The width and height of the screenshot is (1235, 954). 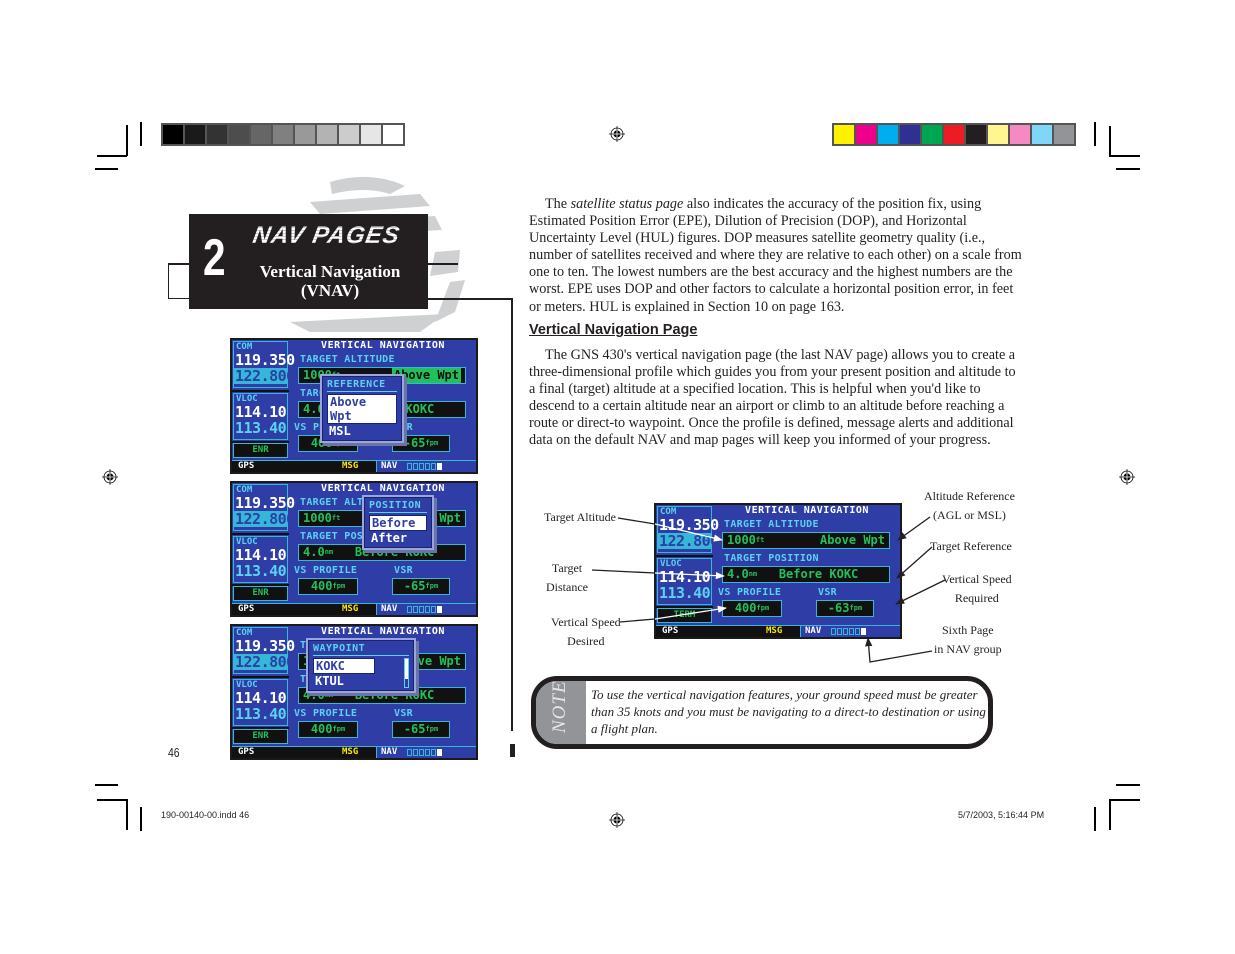 What do you see at coordinates (512, 514) in the screenshot?
I see `column-rule` at bounding box center [512, 514].